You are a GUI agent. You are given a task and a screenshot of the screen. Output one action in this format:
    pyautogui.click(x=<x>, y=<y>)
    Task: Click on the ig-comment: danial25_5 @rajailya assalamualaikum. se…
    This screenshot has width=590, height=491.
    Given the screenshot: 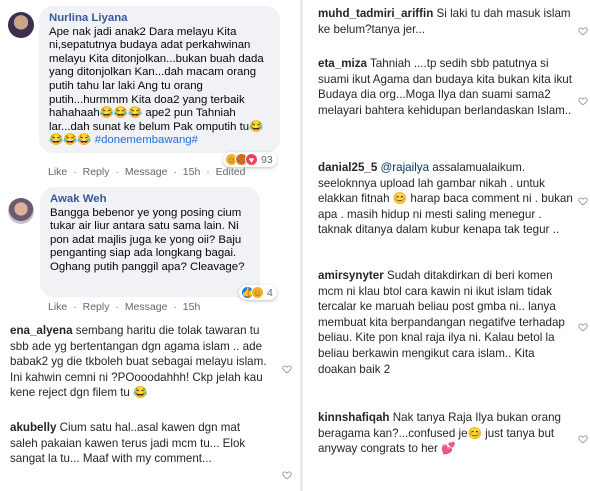 What is the action you would take?
    pyautogui.click(x=446, y=199)
    